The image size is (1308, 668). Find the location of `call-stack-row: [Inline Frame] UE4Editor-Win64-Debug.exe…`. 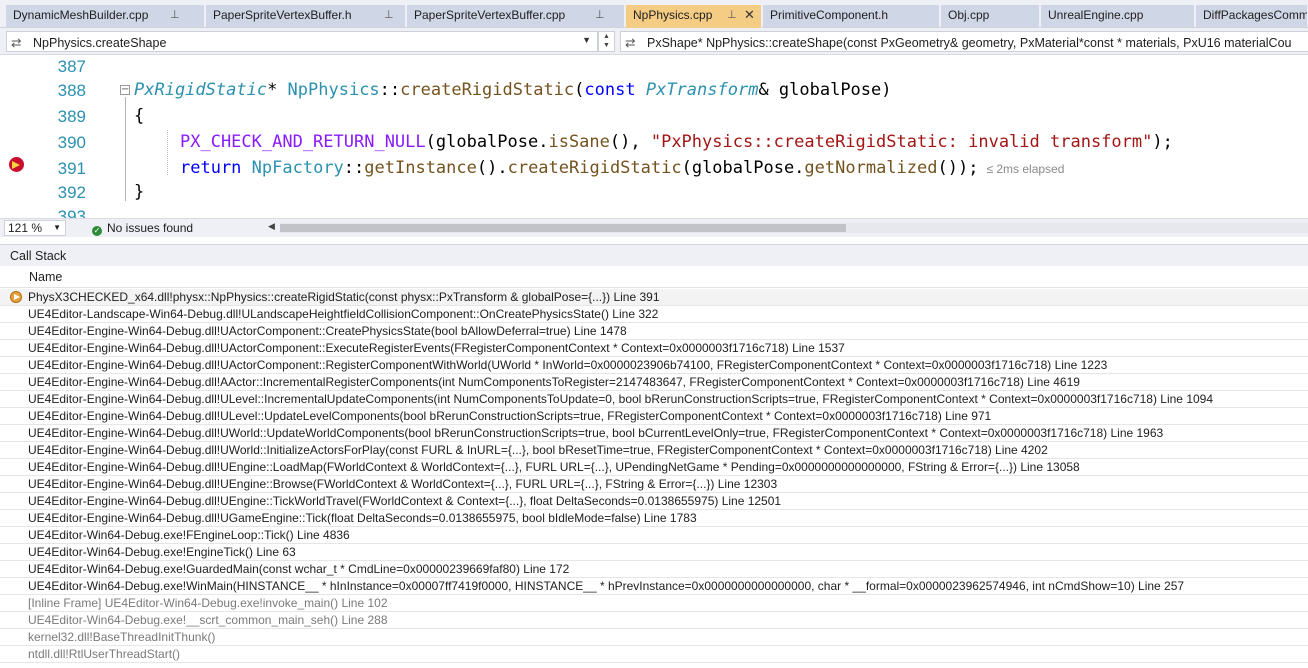

call-stack-row: [Inline Frame] UE4Editor-Win64-Debug.exe… is located at coordinates (654, 603).